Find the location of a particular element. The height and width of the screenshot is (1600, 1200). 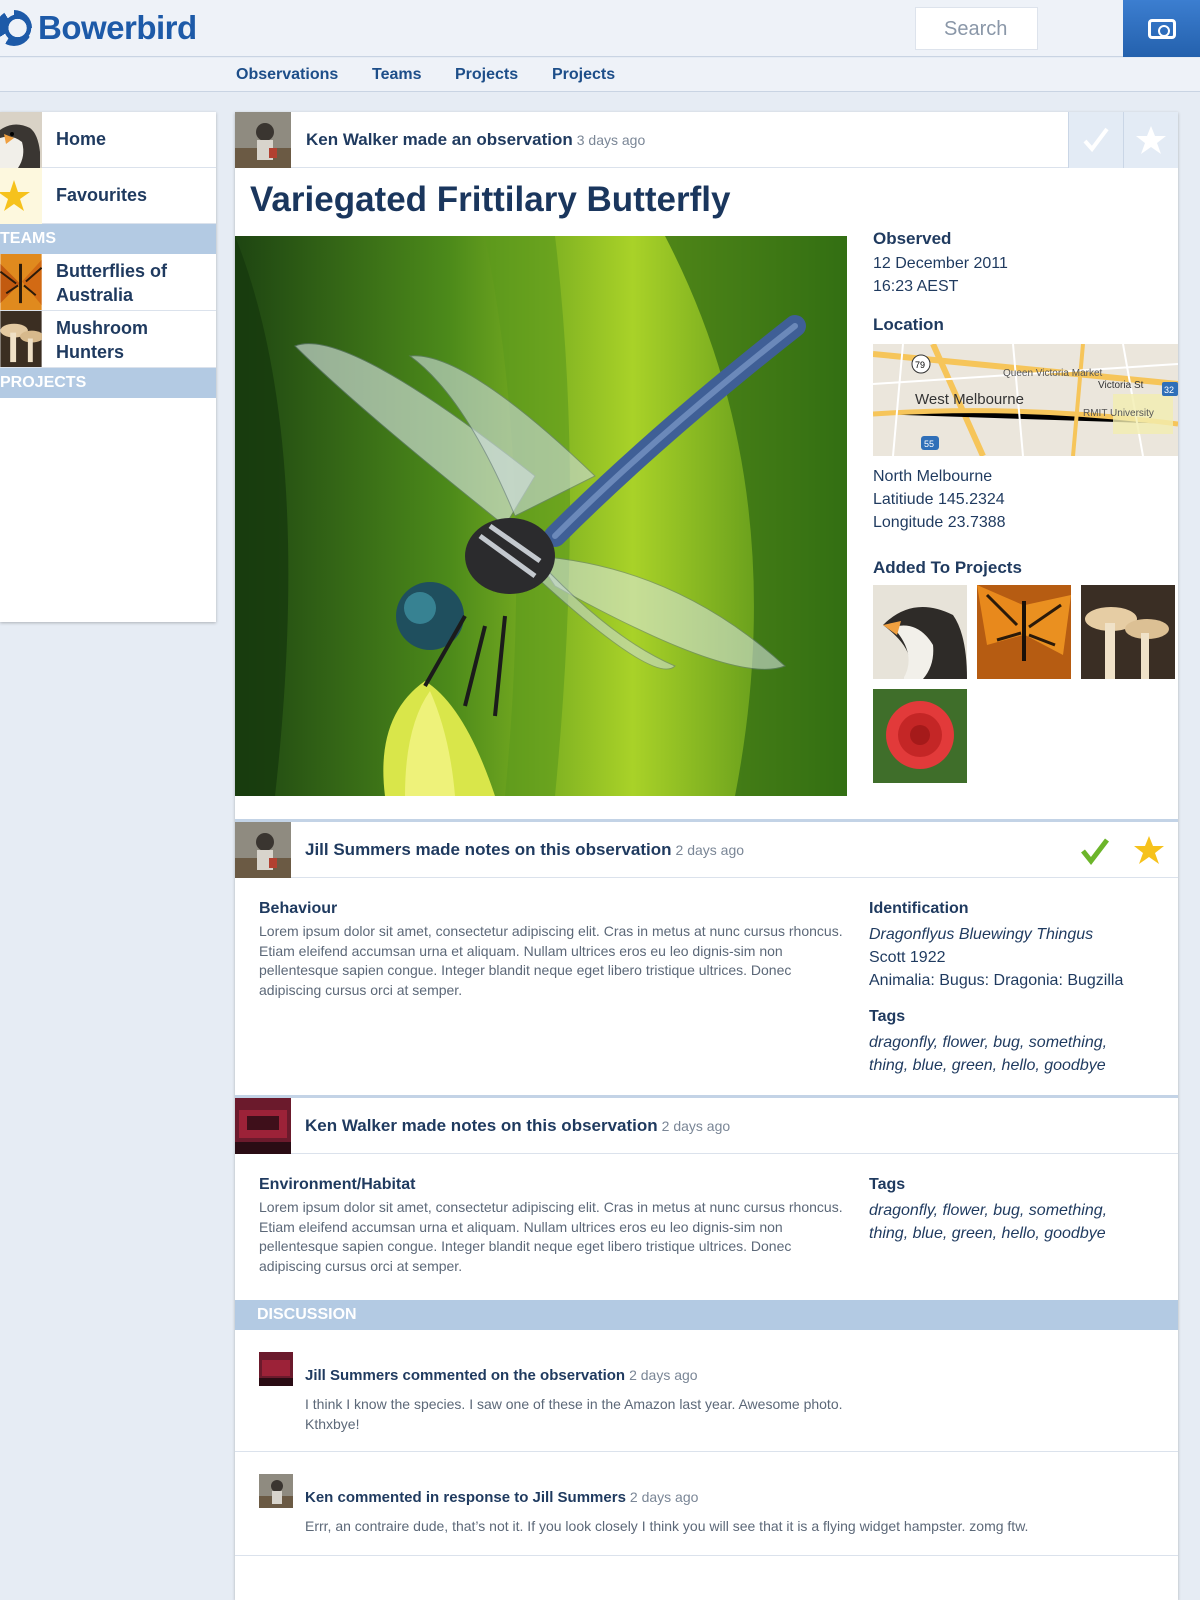

map-label: Queen Victoria Market is located at coordinates (1053, 373).